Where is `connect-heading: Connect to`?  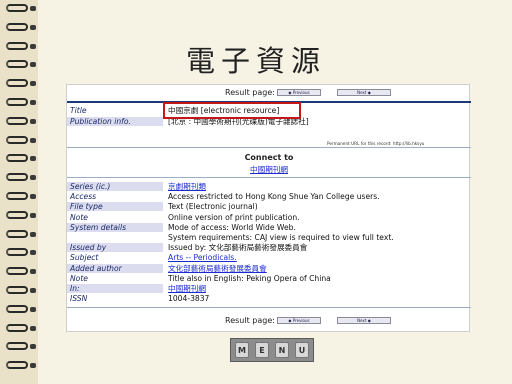
connect-heading: Connect to is located at coordinates (269, 157).